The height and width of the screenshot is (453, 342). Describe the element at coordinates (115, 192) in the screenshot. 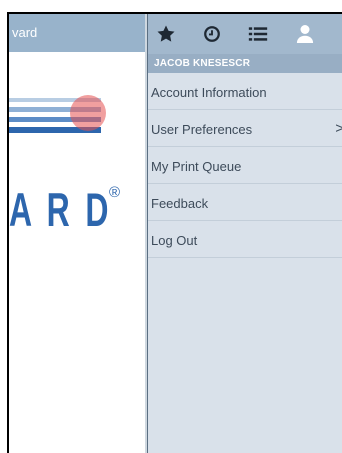

I see `registered-mark: ®` at that location.